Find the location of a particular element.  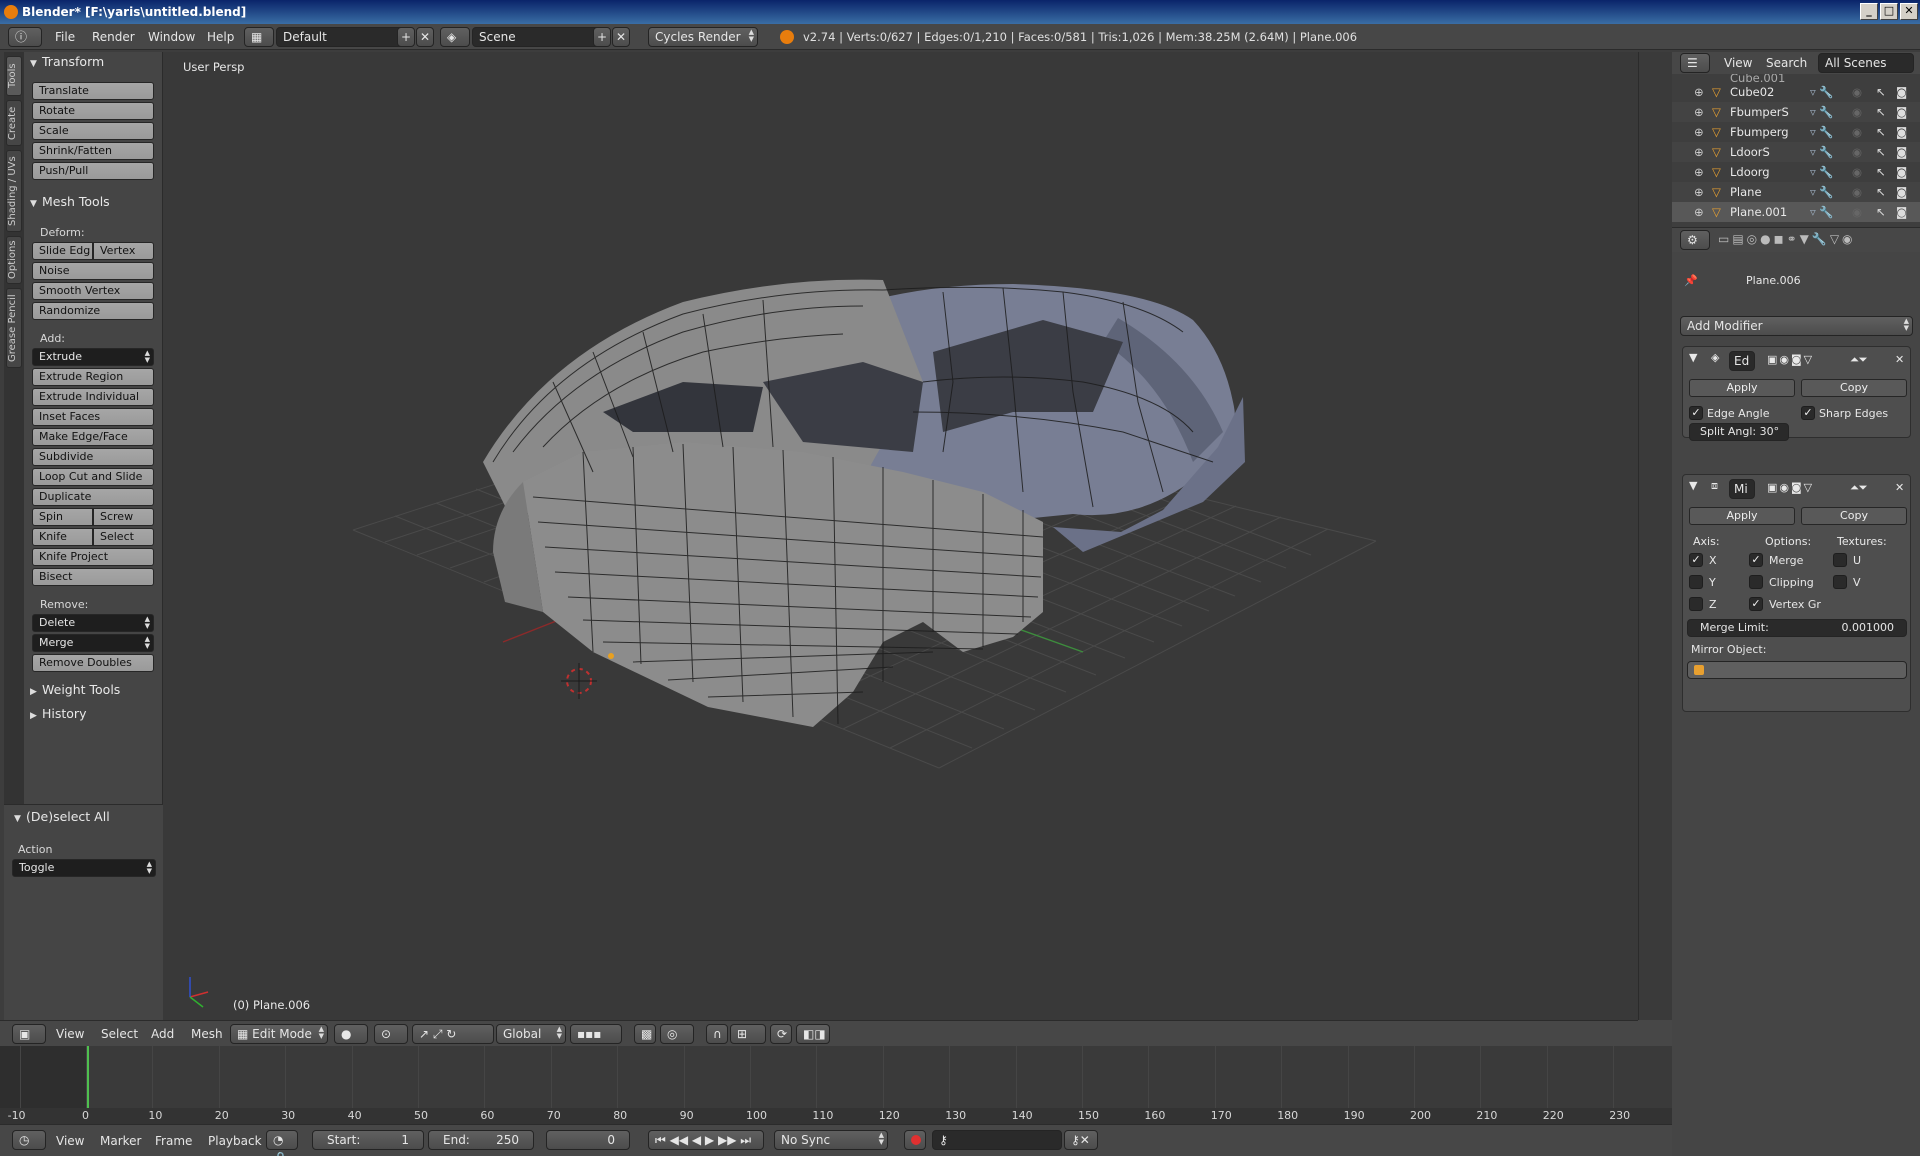

merge-dropdown: Merge ▲ ▼ is located at coordinates (93, 643).